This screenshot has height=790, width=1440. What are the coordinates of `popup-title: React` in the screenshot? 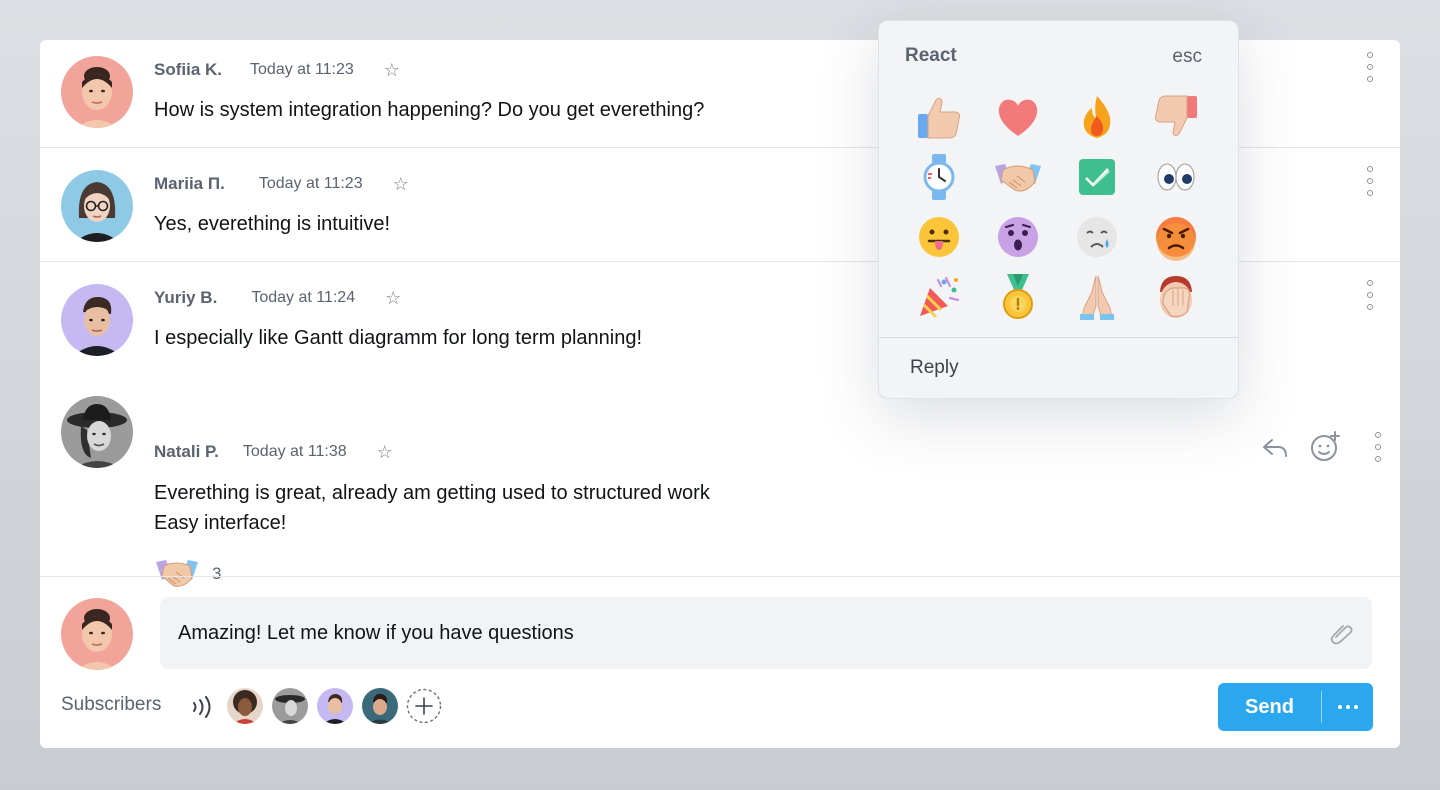 It's located at (931, 55).